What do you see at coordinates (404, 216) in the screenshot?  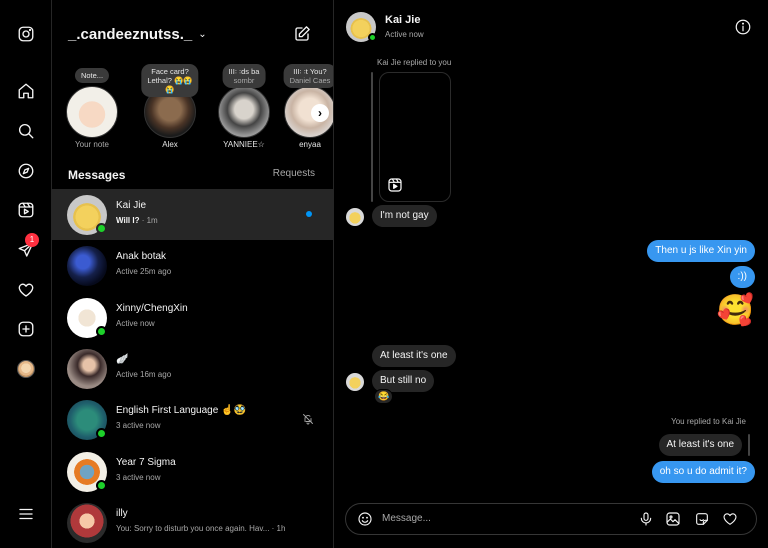 I see `message-bubble: I'm not gay` at bounding box center [404, 216].